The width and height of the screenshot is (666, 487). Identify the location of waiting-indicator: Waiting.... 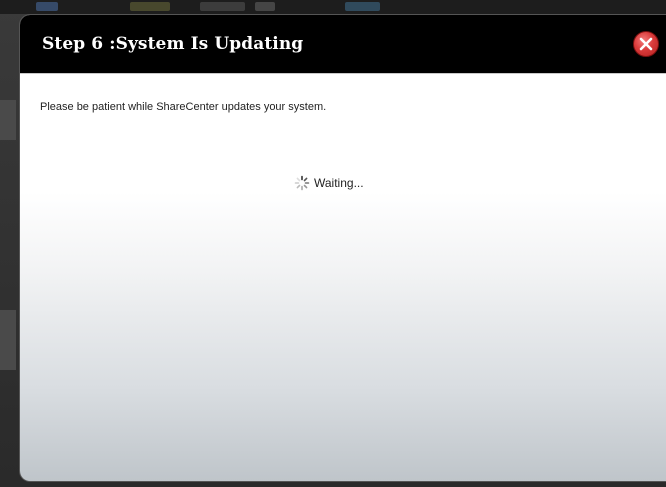
(329, 183).